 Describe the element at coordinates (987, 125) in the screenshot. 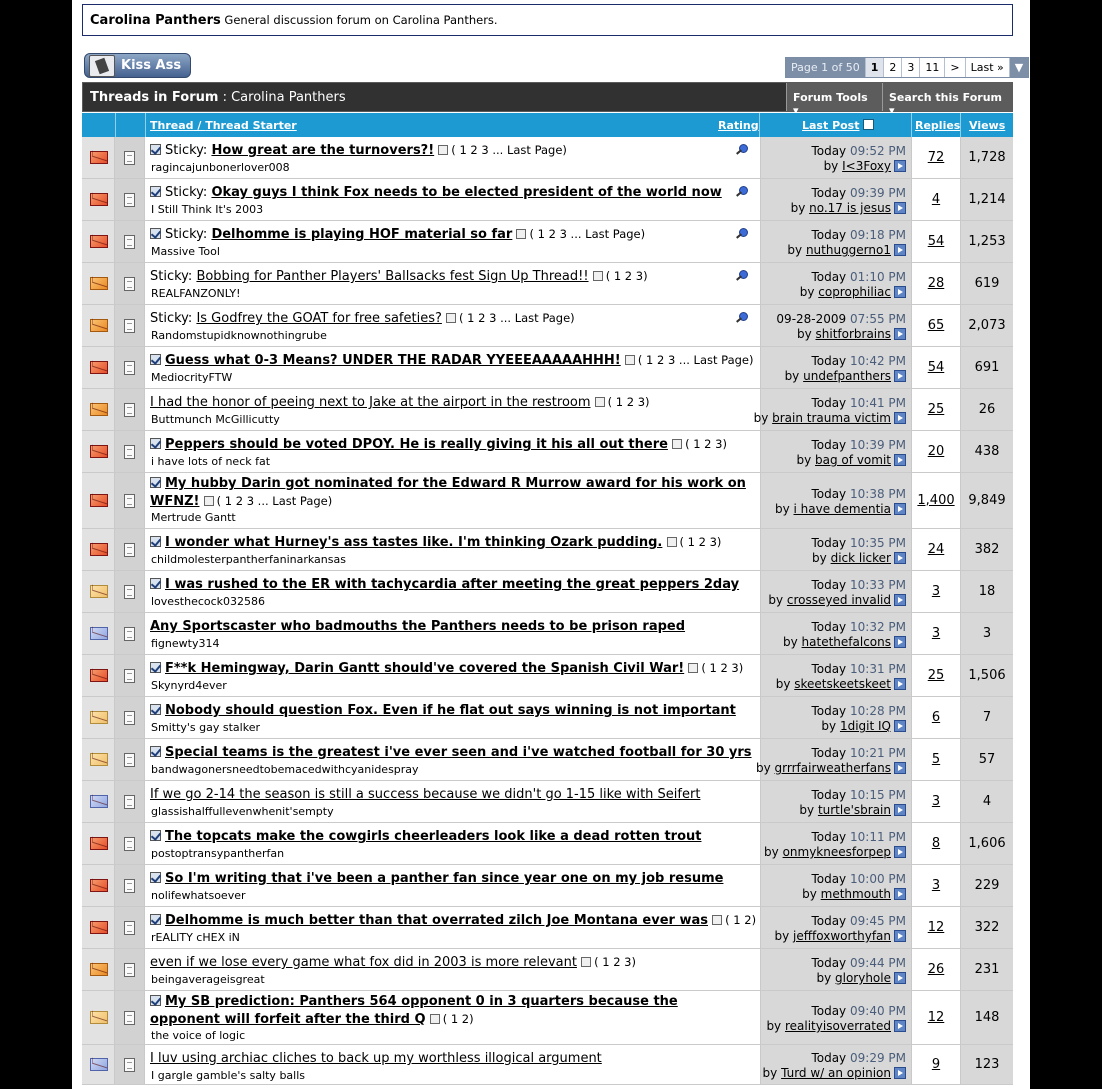

I see `sort-by-views: Views` at that location.